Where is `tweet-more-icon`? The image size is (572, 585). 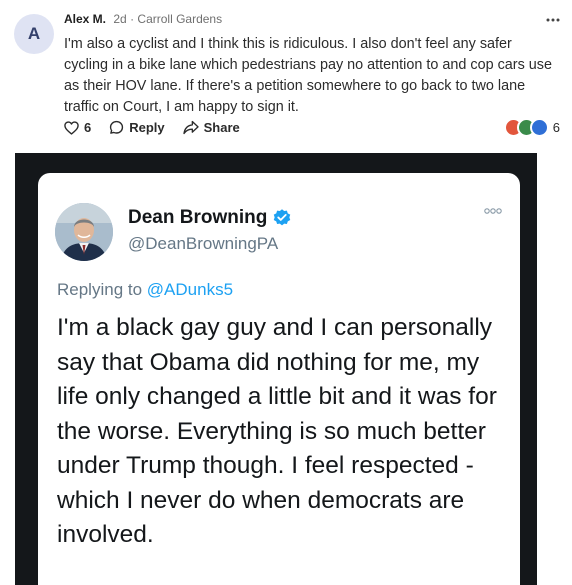
tweet-more-icon is located at coordinates (493, 210).